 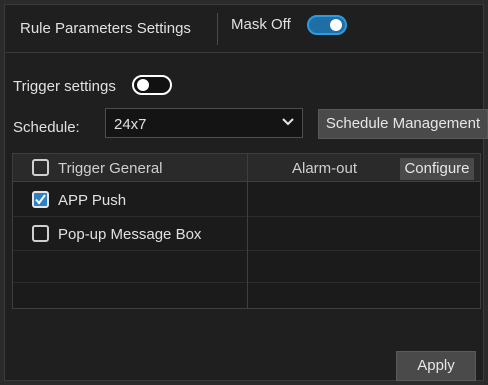 What do you see at coordinates (244, 52) in the screenshot?
I see `header-divider-line` at bounding box center [244, 52].